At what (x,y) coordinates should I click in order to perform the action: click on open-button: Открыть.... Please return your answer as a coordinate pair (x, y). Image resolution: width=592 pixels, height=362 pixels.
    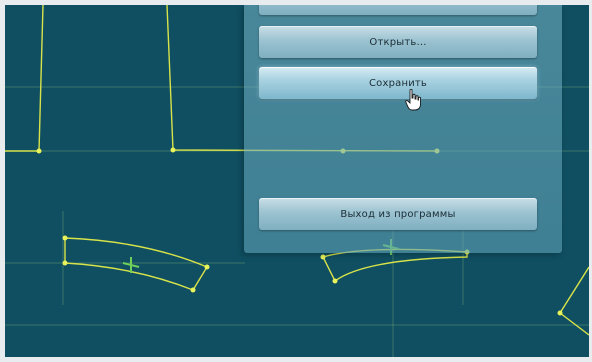
    Looking at the image, I should click on (398, 42).